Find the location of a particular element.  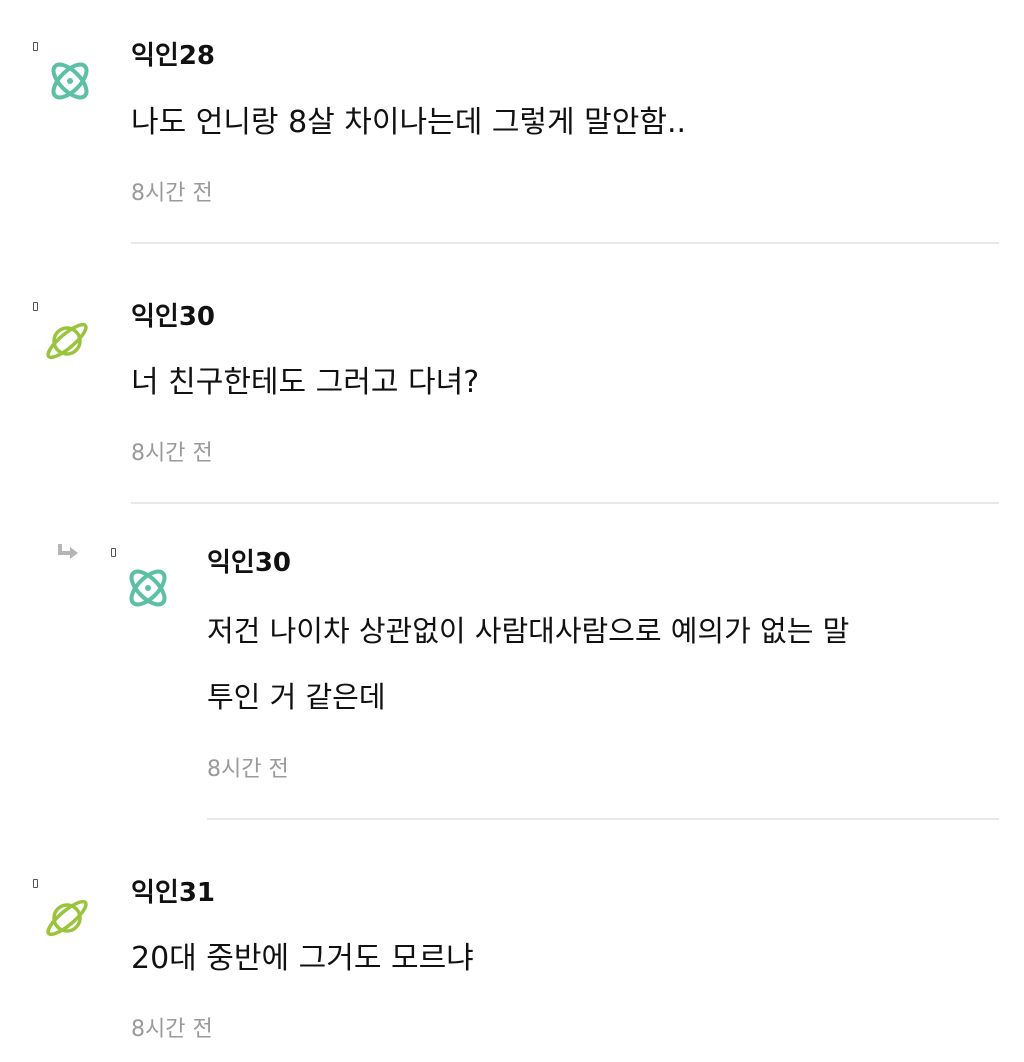

comment-text: 20대 중반에 그거도 모르냐 is located at coordinates (302, 958).